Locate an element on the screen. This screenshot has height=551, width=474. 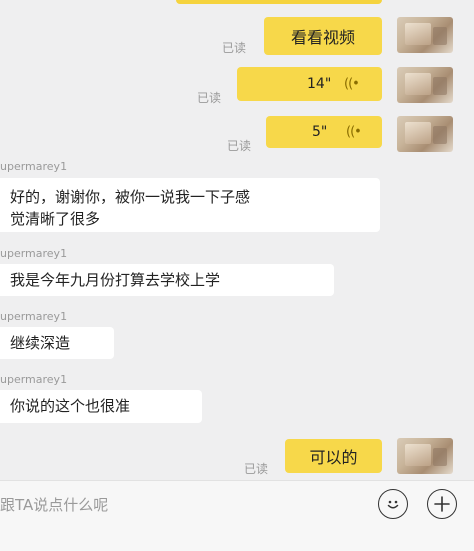
message-bubble-received: 我是今年九月份打算去学校上学 is located at coordinates (167, 280).